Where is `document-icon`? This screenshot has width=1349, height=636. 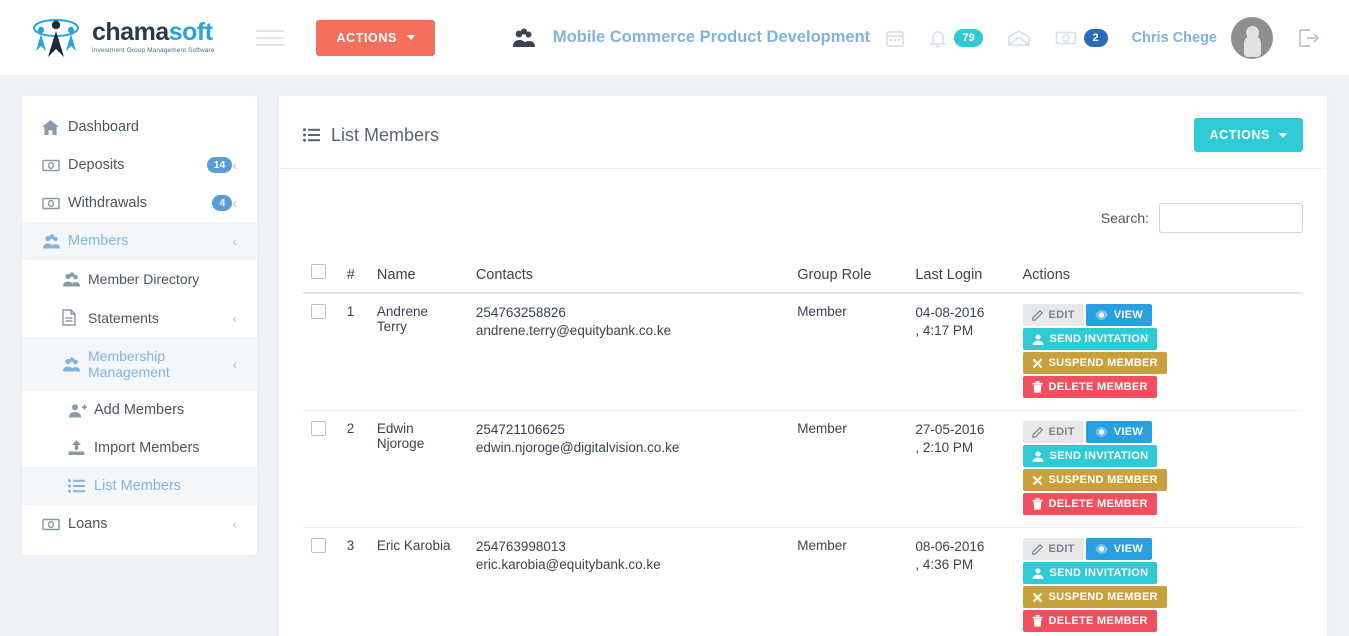
document-icon is located at coordinates (75, 317).